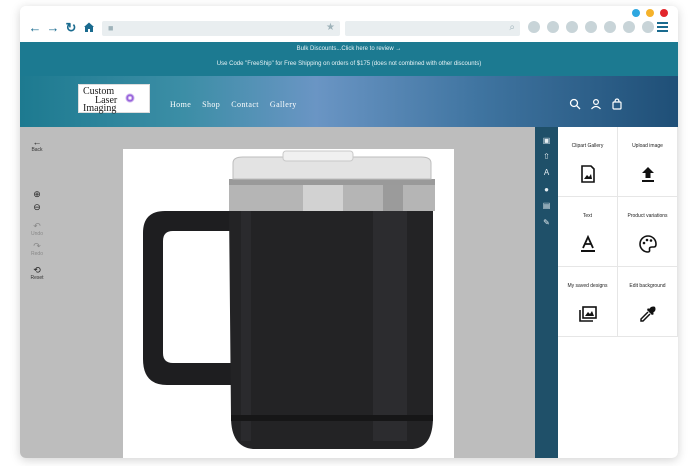 This screenshot has height=466, width=700. What do you see at coordinates (648, 162) in the screenshot?
I see `upload-image-tile: Upload image` at bounding box center [648, 162].